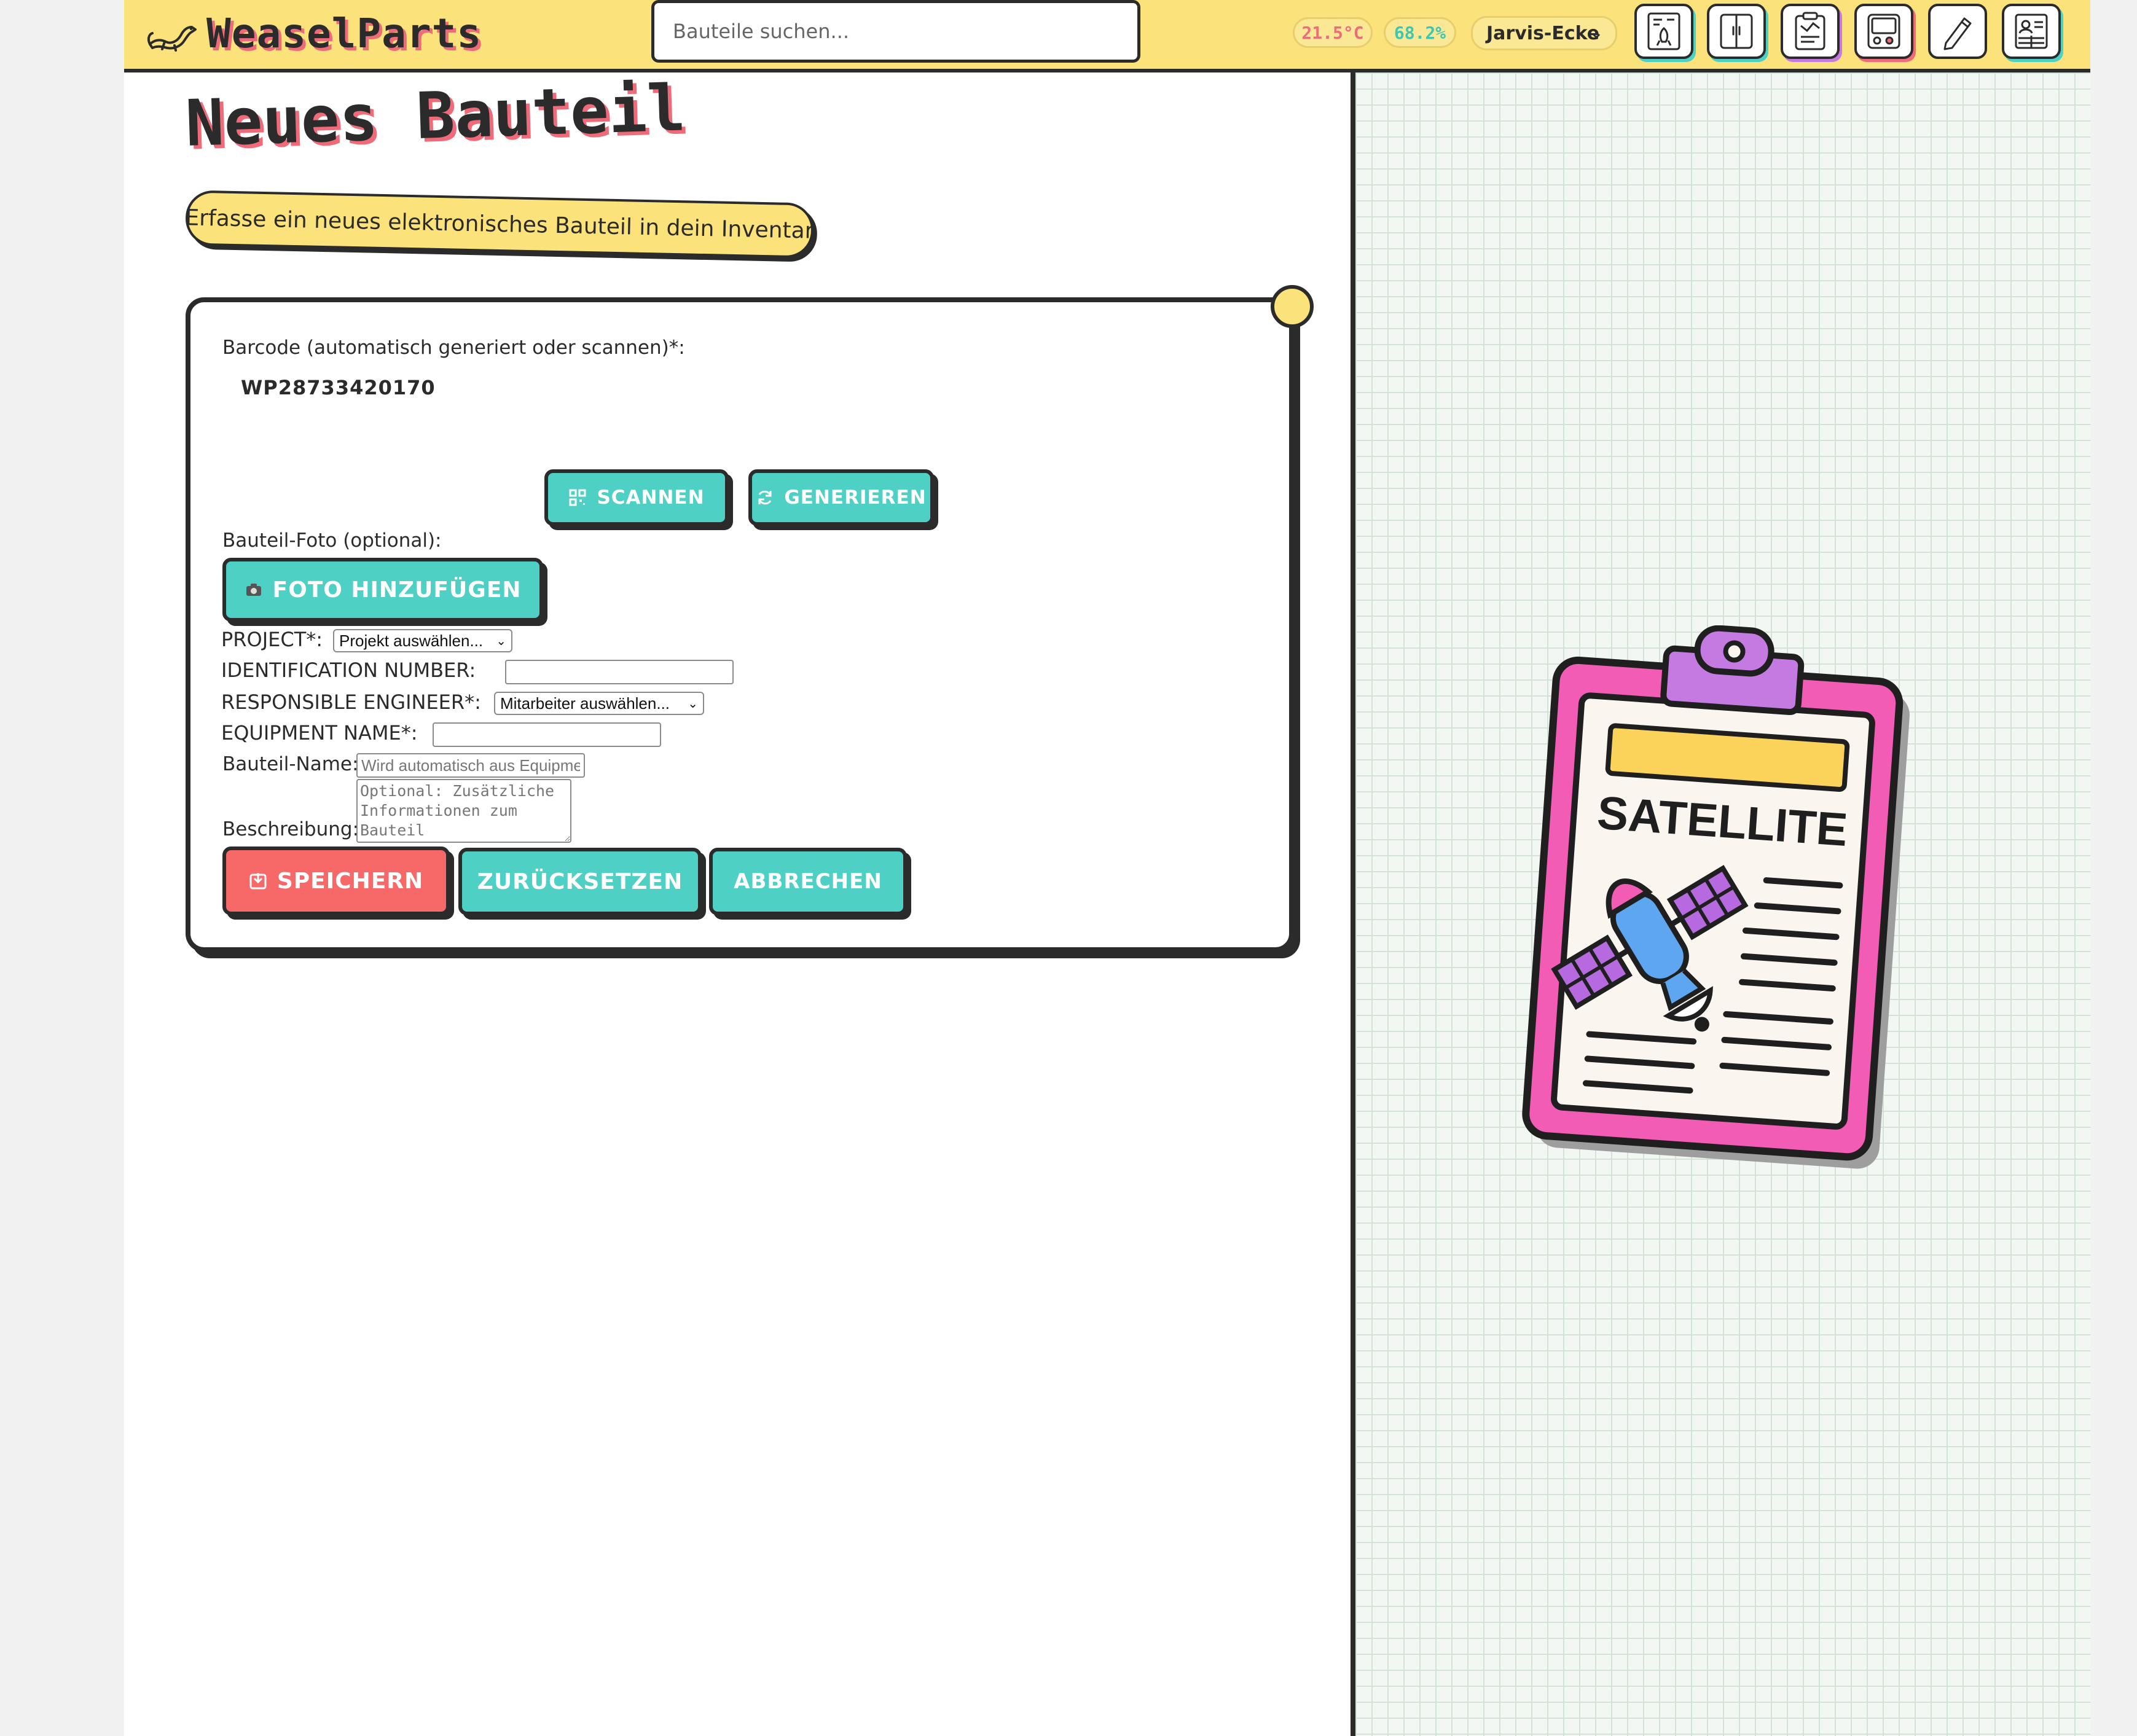  Describe the element at coordinates (855, 498) in the screenshot. I see `generate-button-label: GENERIEREN` at that location.